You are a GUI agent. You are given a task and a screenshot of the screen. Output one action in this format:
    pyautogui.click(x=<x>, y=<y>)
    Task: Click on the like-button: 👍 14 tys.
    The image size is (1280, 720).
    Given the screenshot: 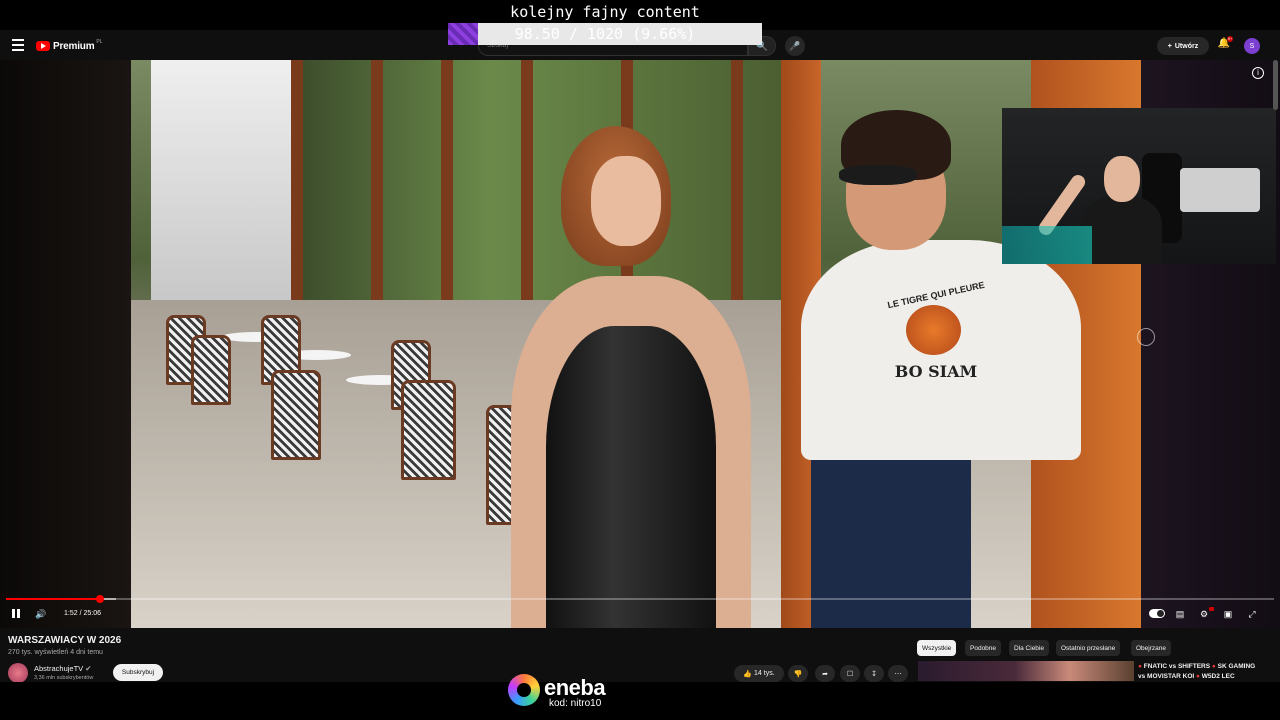 What is the action you would take?
    pyautogui.click(x=759, y=673)
    